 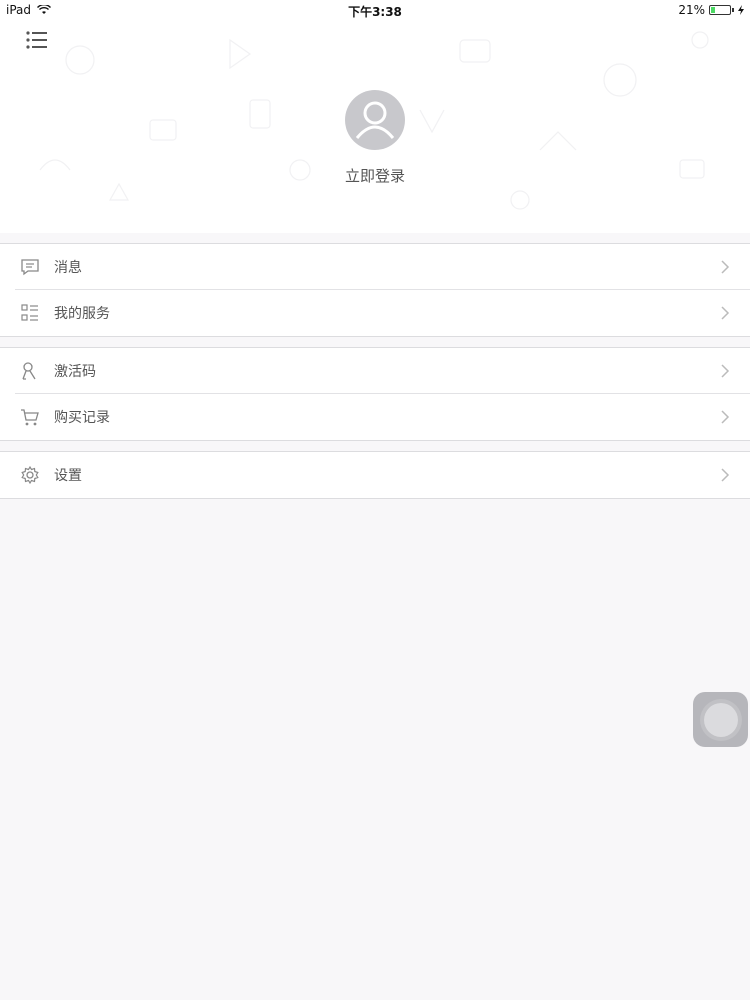 What do you see at coordinates (68, 476) in the screenshot?
I see `menu-item-label: 设置` at bounding box center [68, 476].